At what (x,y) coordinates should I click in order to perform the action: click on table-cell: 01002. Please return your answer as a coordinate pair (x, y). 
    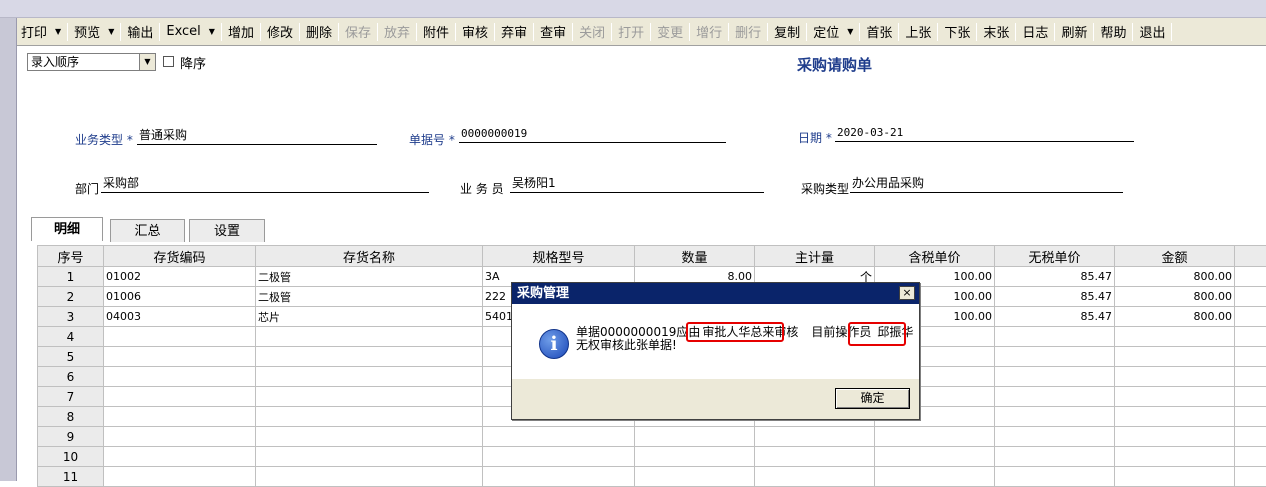
    Looking at the image, I should click on (180, 277).